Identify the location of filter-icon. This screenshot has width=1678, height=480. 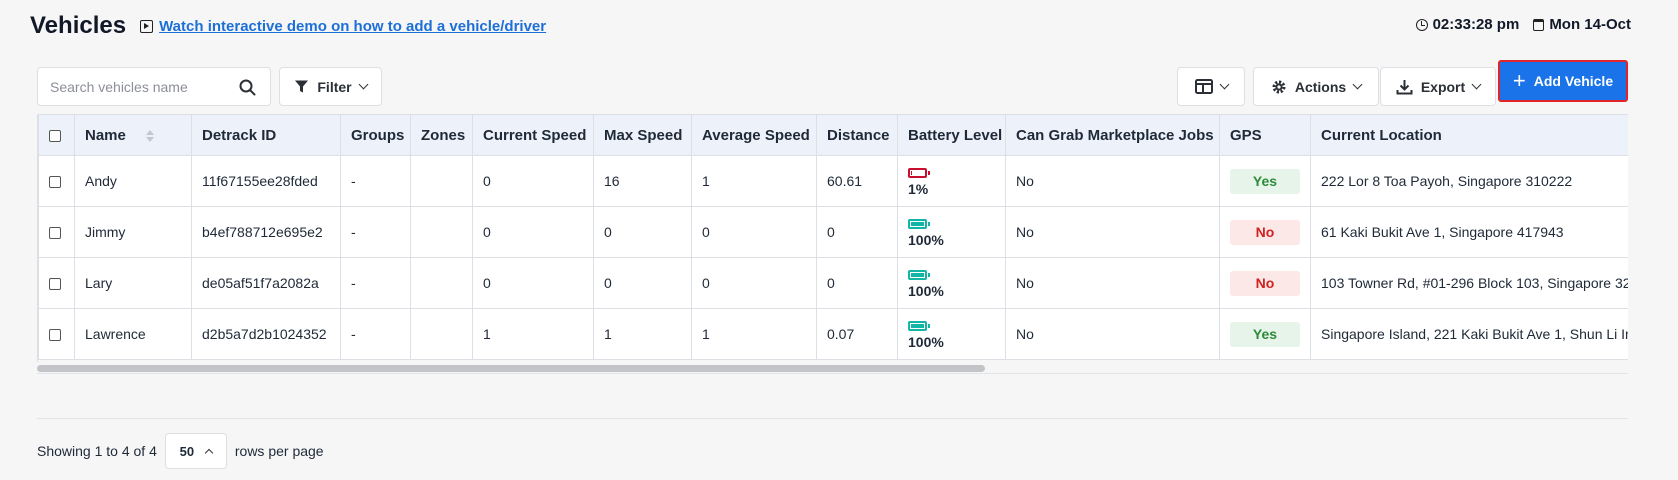
(302, 86).